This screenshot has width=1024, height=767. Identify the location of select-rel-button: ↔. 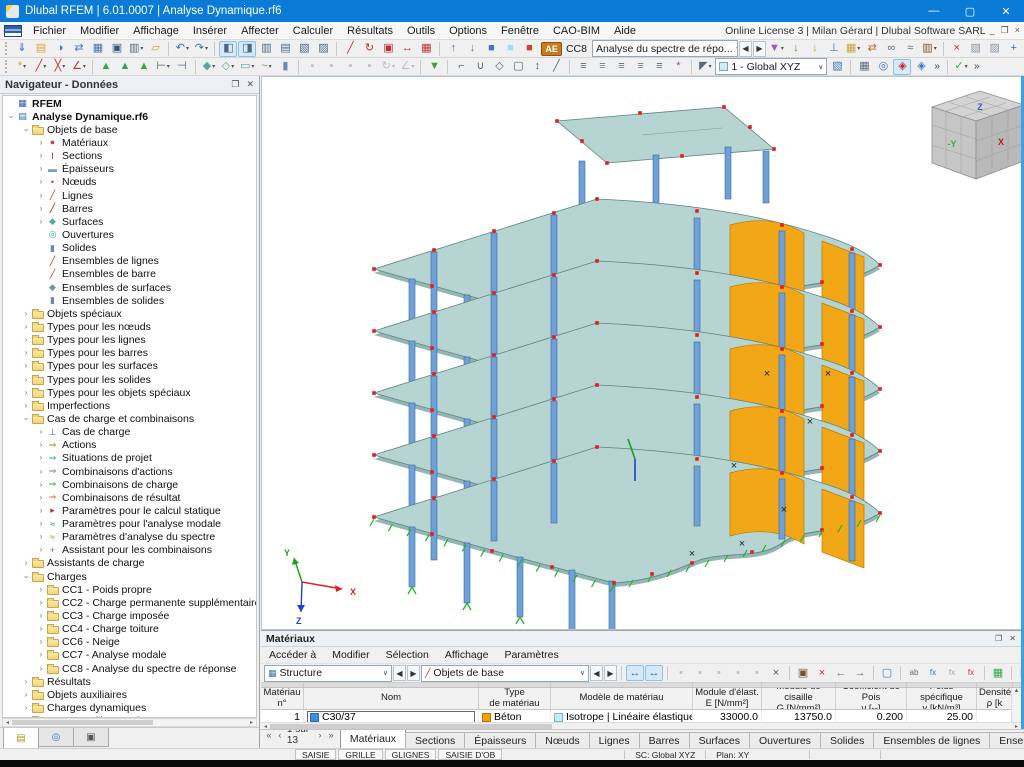
(635, 673).